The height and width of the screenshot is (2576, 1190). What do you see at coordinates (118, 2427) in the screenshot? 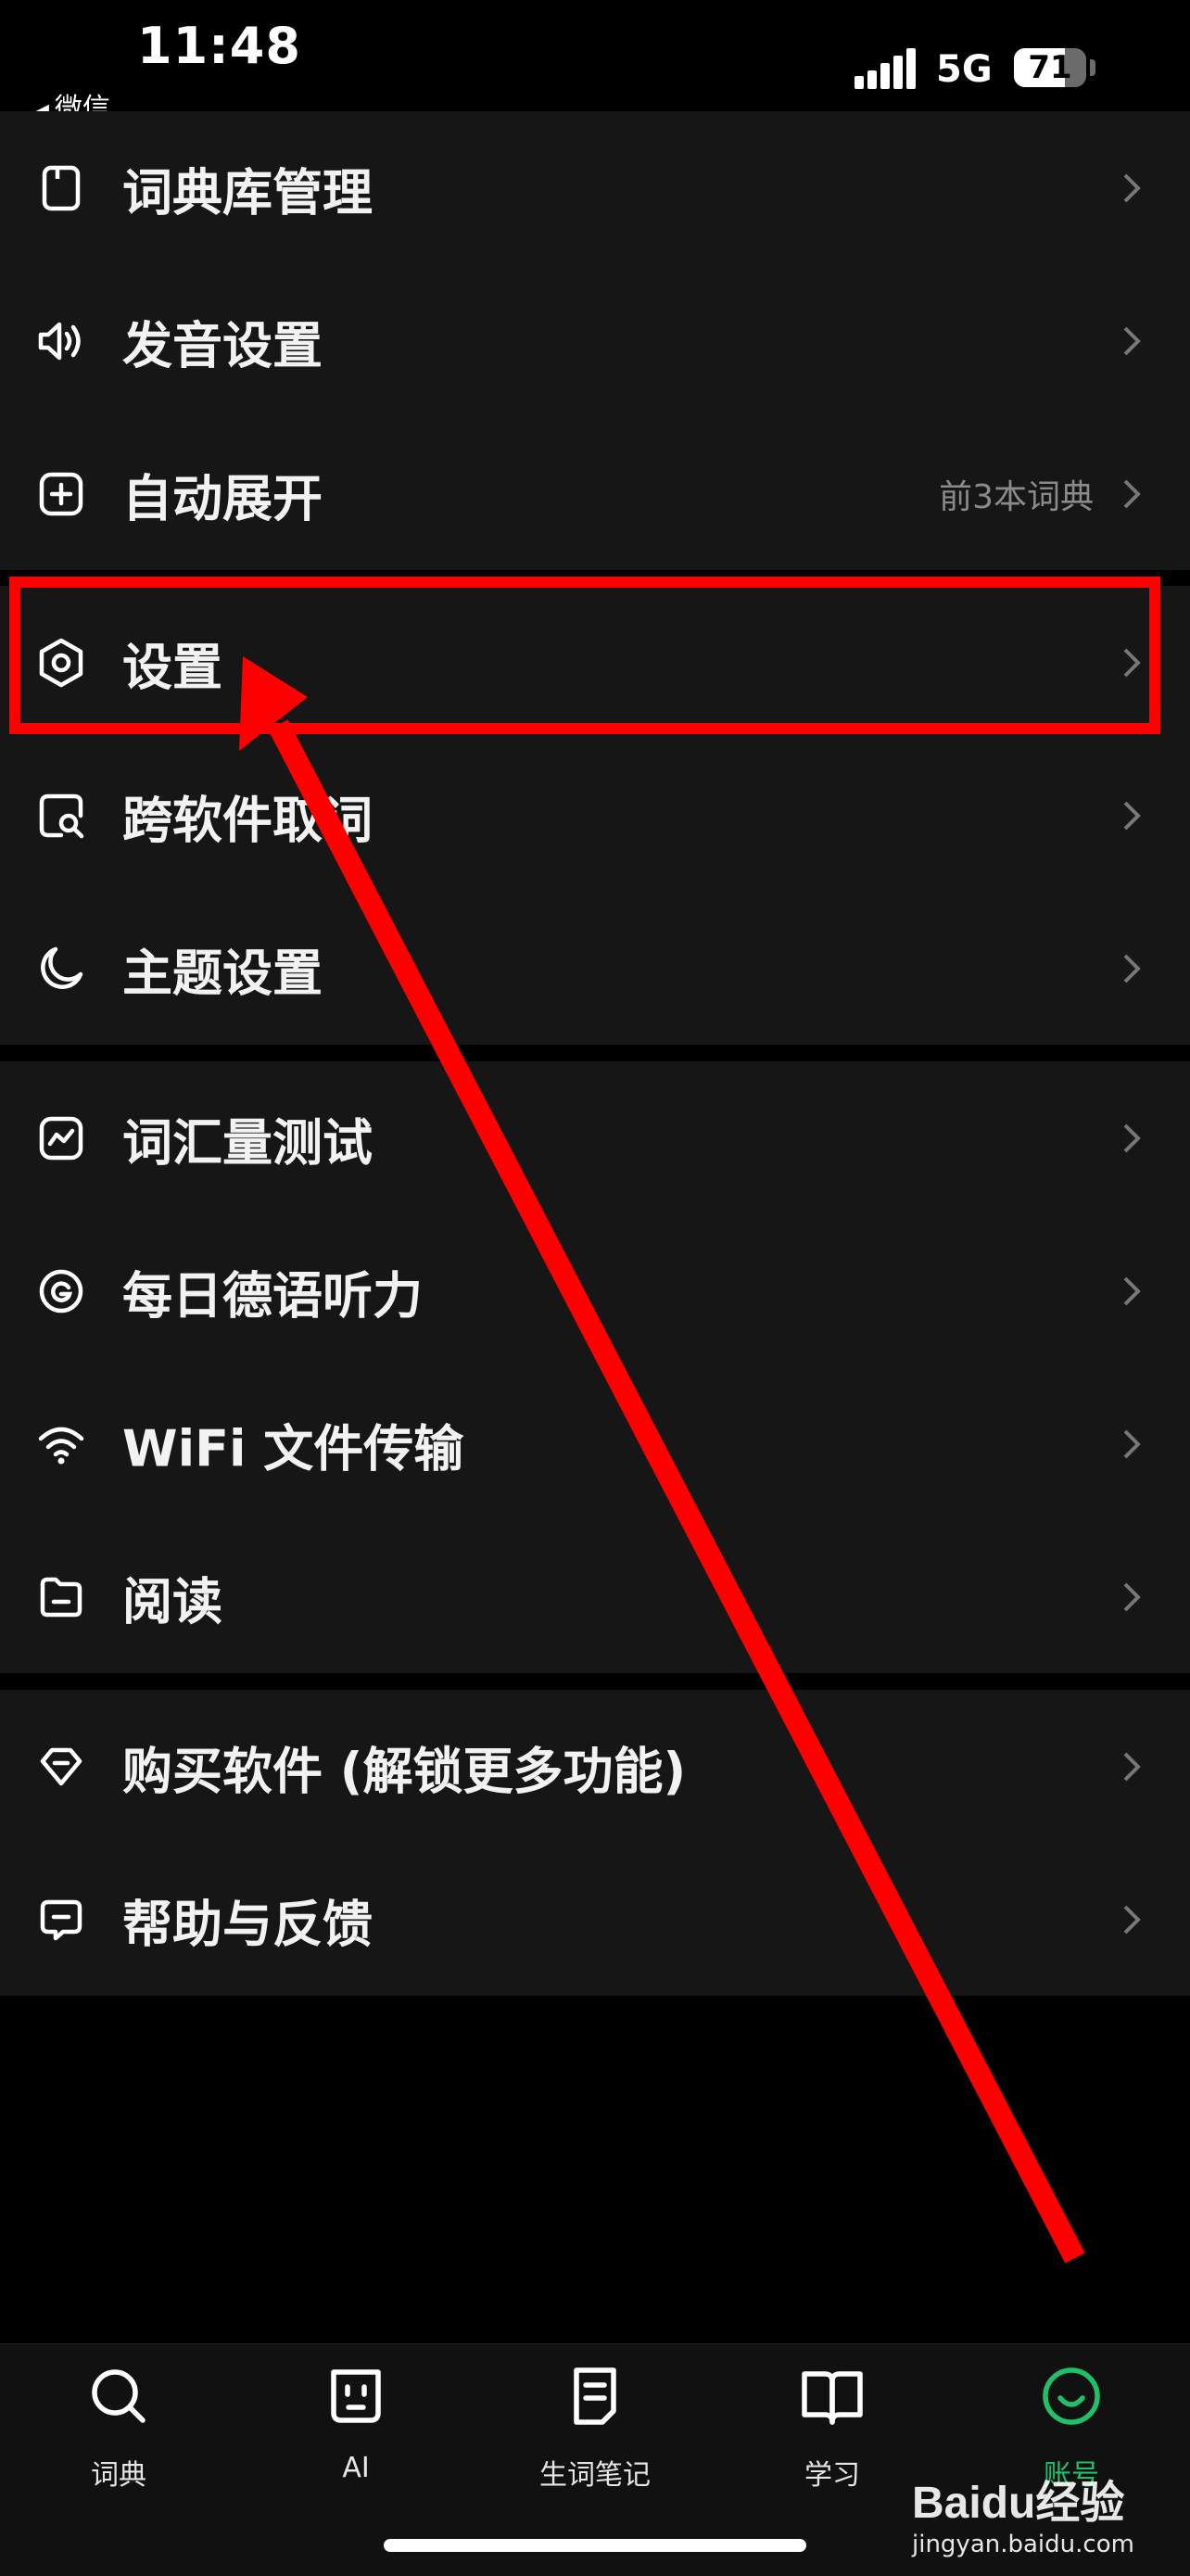
I see `tab-dictionary: 词典` at bounding box center [118, 2427].